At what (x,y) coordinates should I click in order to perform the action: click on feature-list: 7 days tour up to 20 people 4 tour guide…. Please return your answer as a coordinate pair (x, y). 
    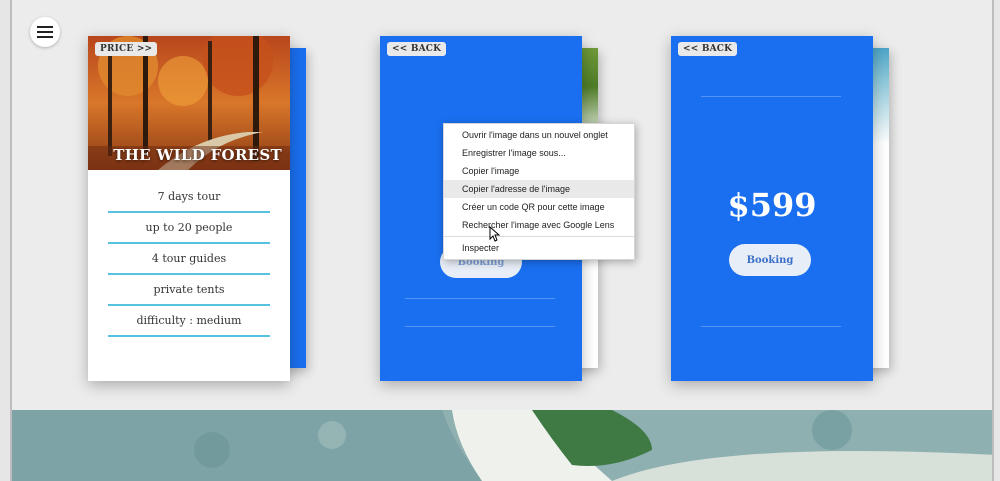
    Looking at the image, I should click on (189, 259).